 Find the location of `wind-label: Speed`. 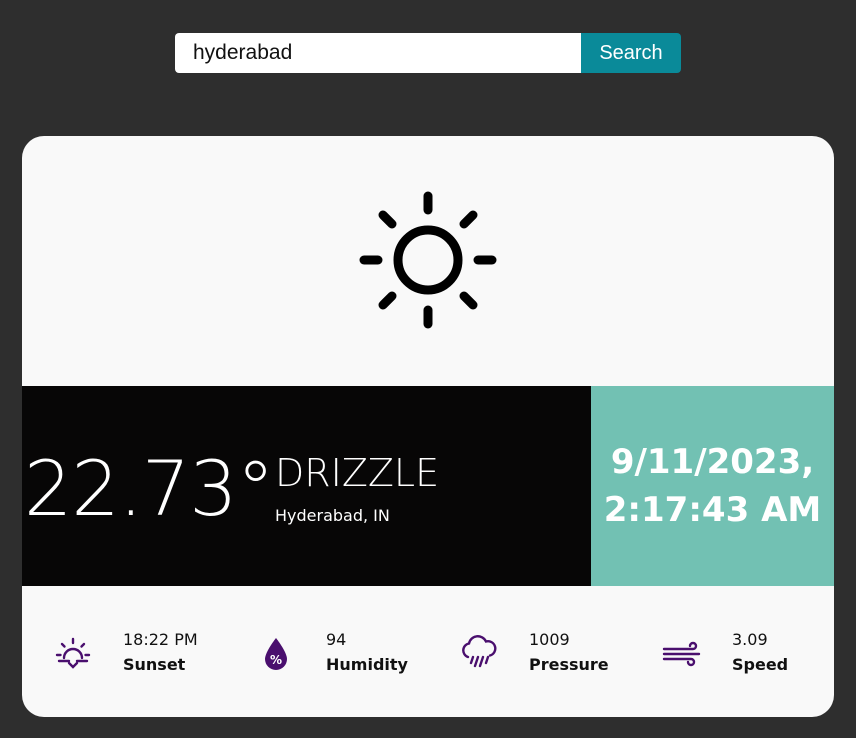

wind-label: Speed is located at coordinates (760, 664).